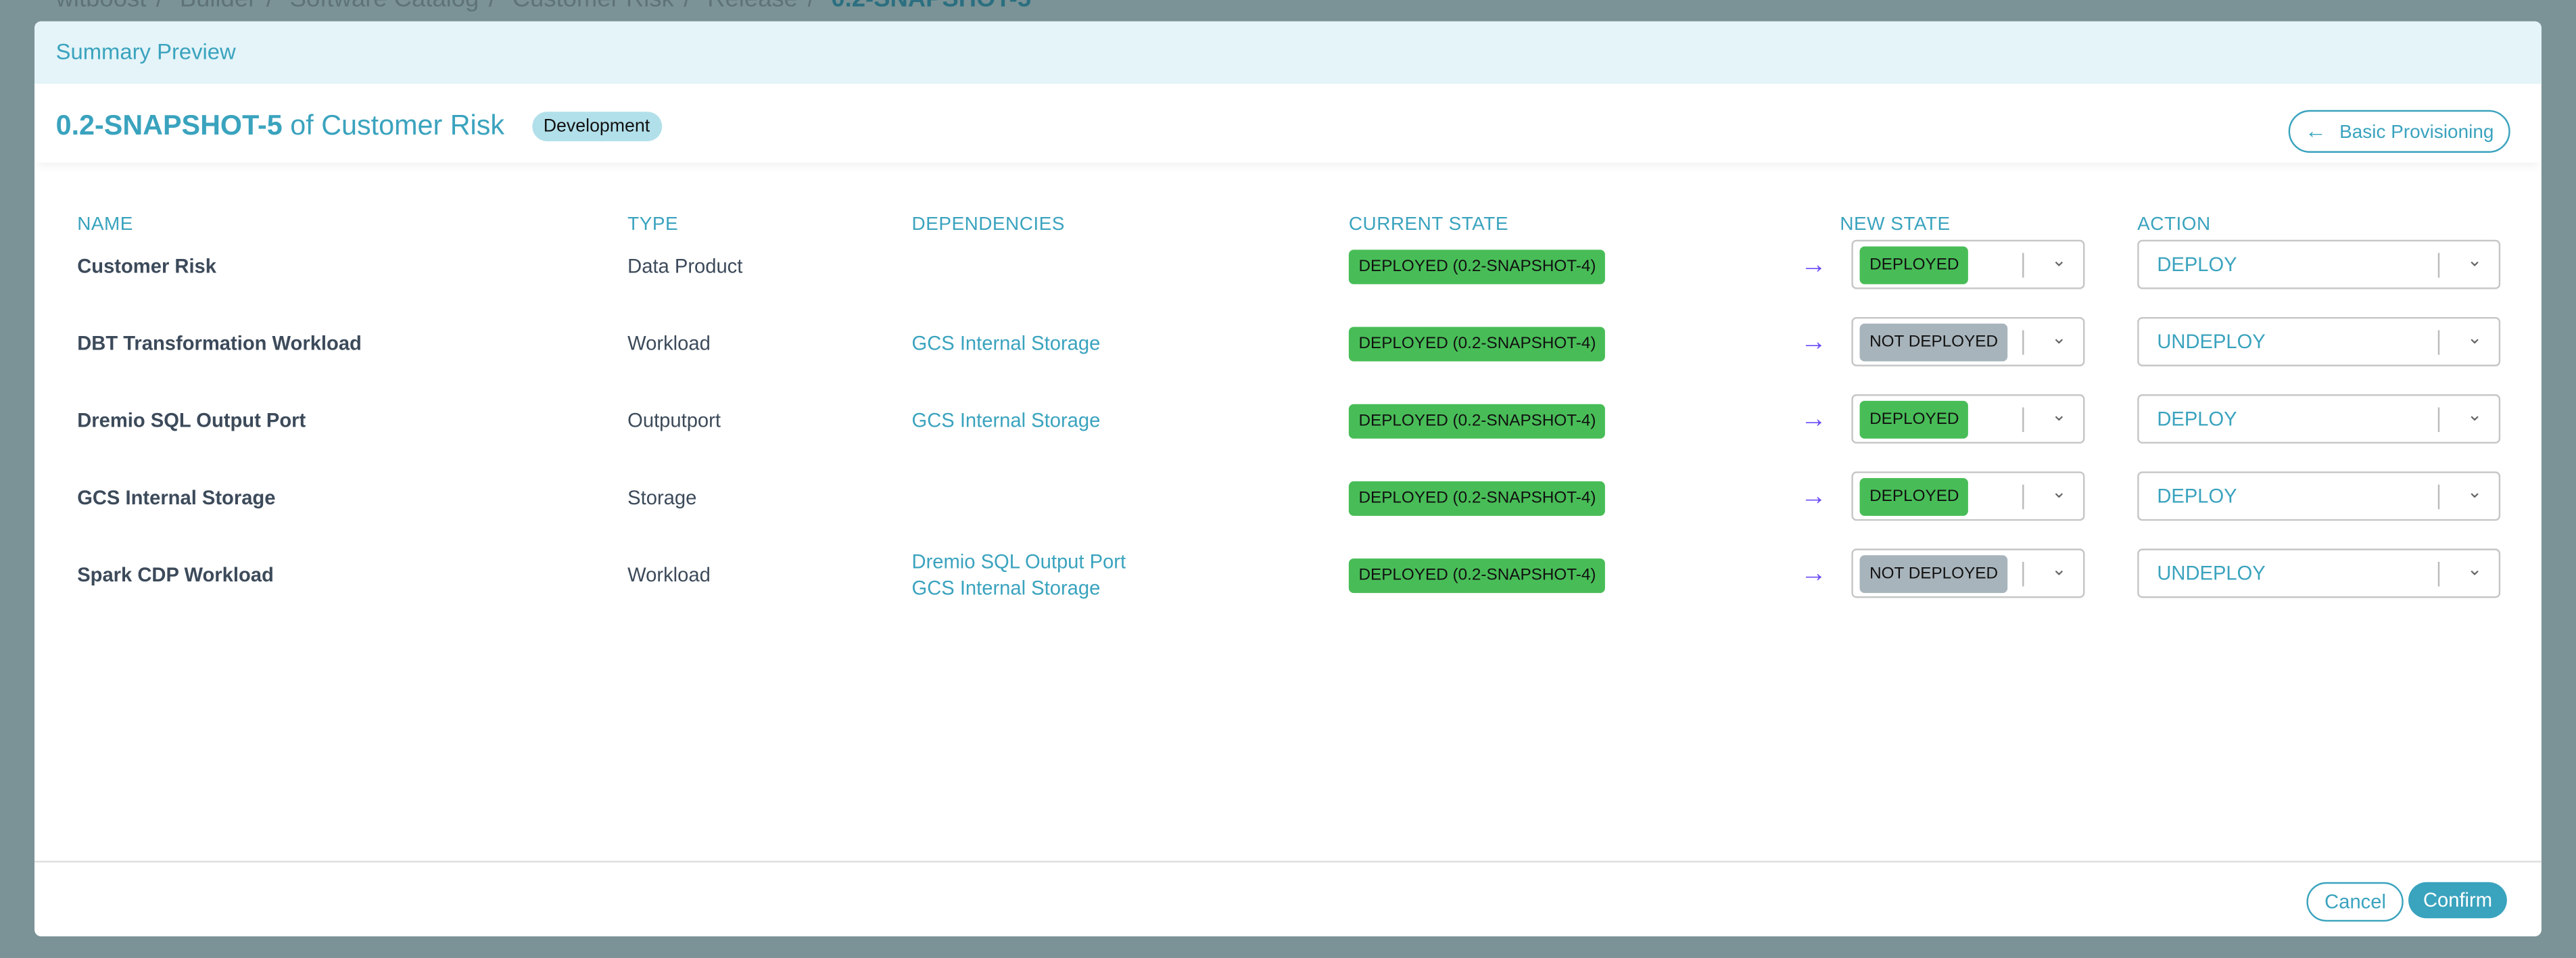 The width and height of the screenshot is (2576, 958). What do you see at coordinates (931, 7) in the screenshot?
I see `breadcrumb-current: 0.2-SNAPSHOT-5` at bounding box center [931, 7].